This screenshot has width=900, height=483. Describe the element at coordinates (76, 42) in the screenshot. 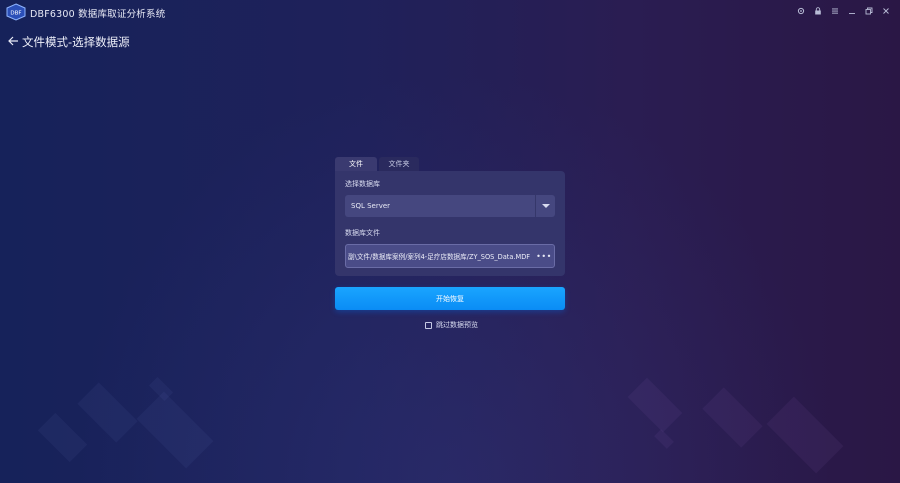

I see `page-title: 文件模式-选择数据源` at that location.